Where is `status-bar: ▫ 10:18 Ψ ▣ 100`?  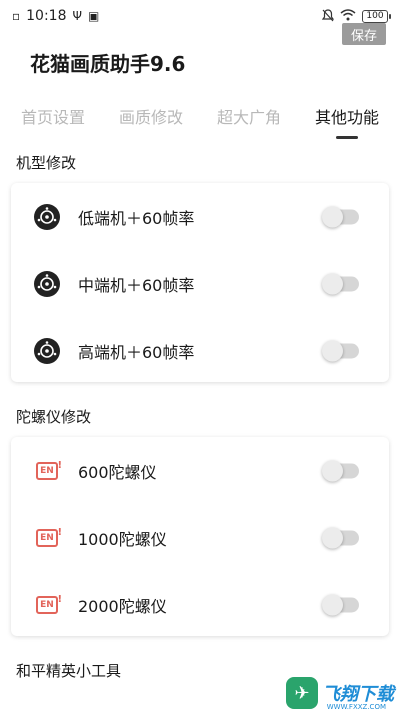
status-bar: ▫ 10:18 Ψ ▣ 100 is located at coordinates (200, 16).